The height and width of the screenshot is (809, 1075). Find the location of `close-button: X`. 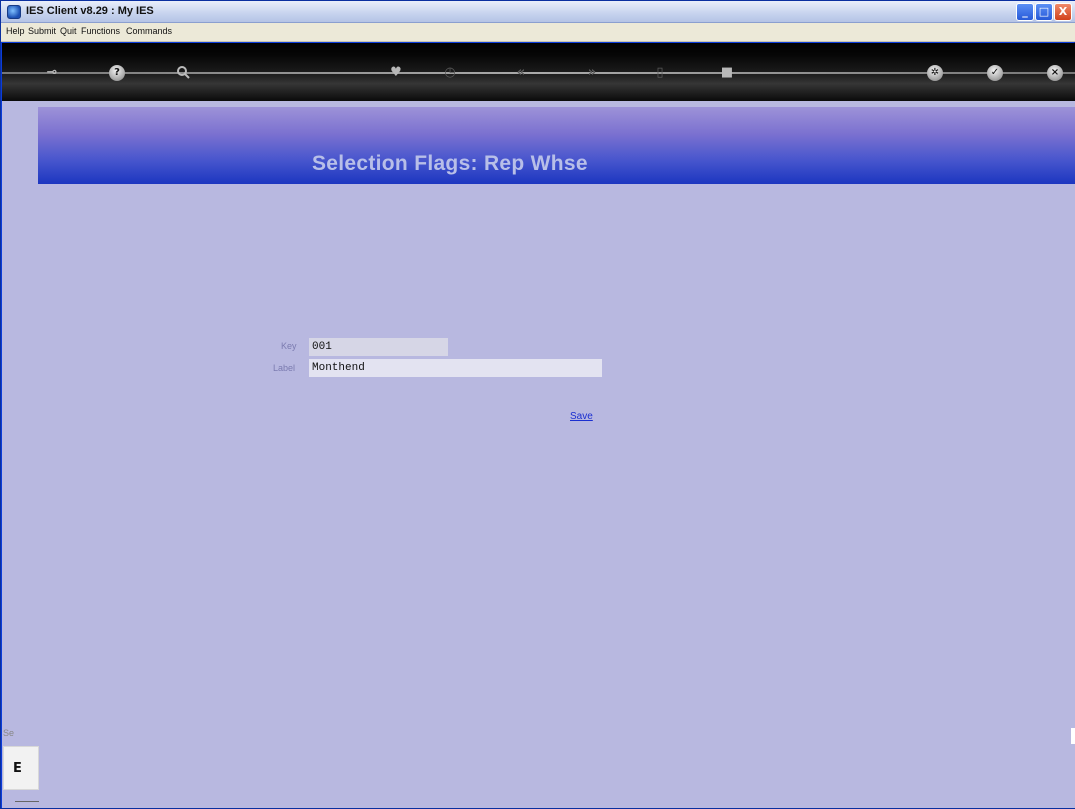

close-button: X is located at coordinates (1063, 12).